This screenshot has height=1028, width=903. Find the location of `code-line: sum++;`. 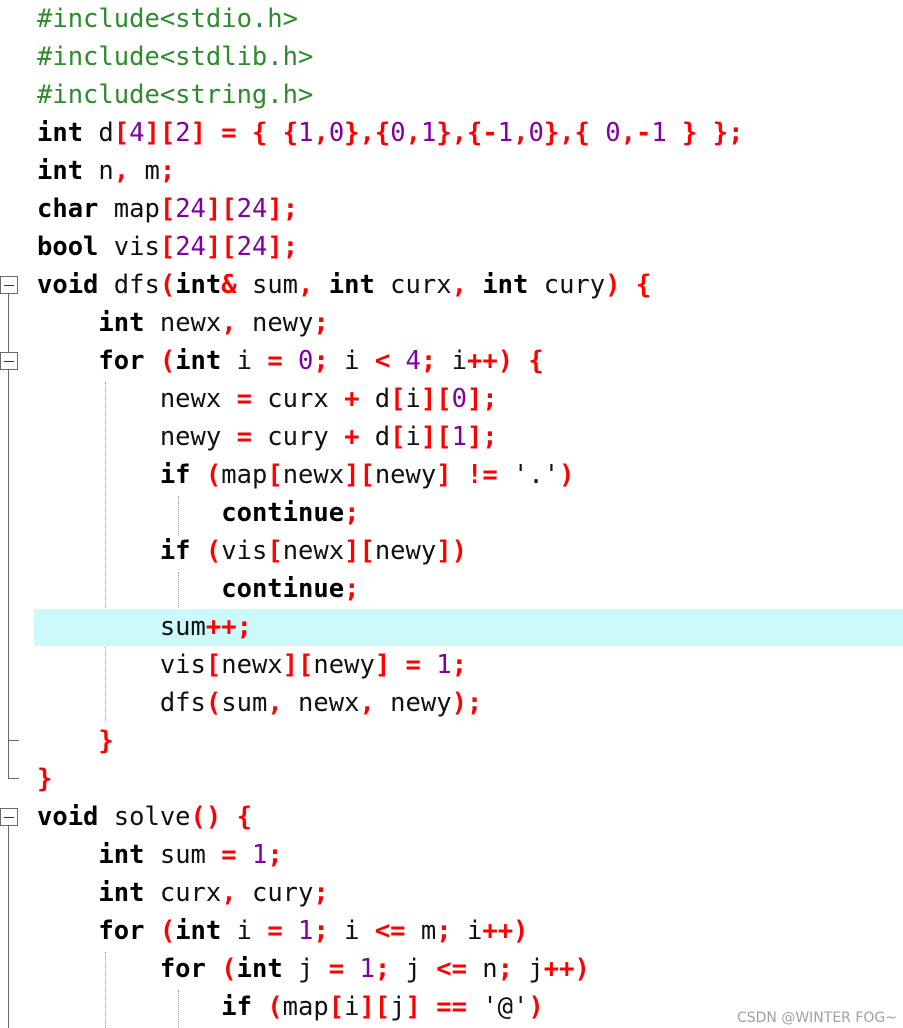

code-line: sum++; is located at coordinates (390, 627).